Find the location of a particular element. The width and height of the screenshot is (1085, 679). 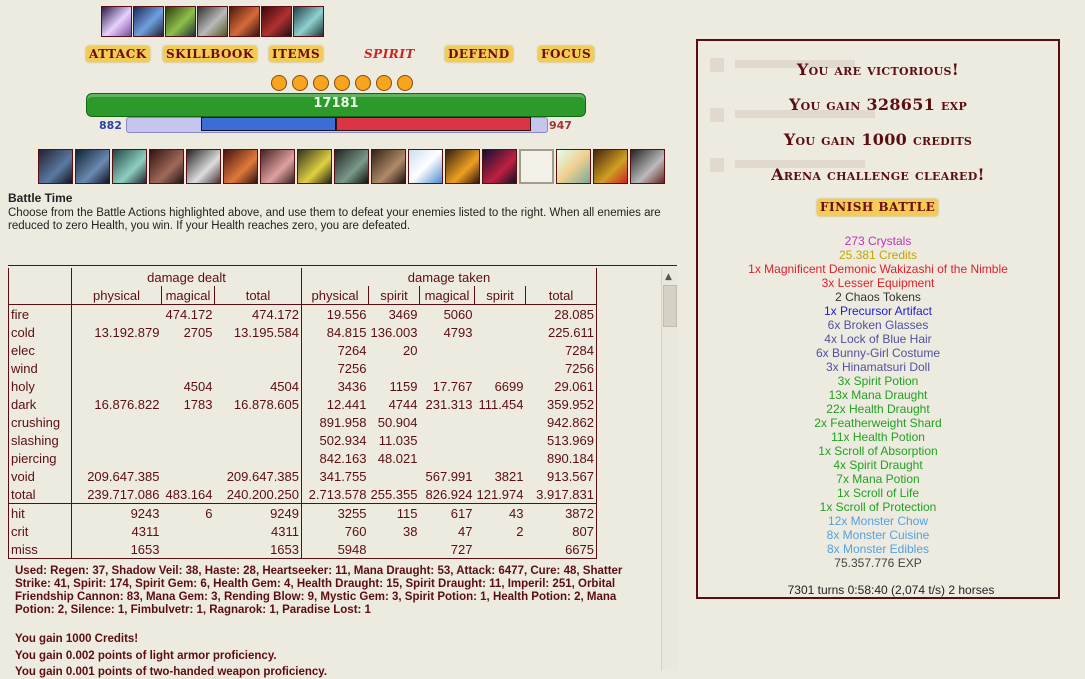

drop-item: 11x Health Potion is located at coordinates (878, 437).